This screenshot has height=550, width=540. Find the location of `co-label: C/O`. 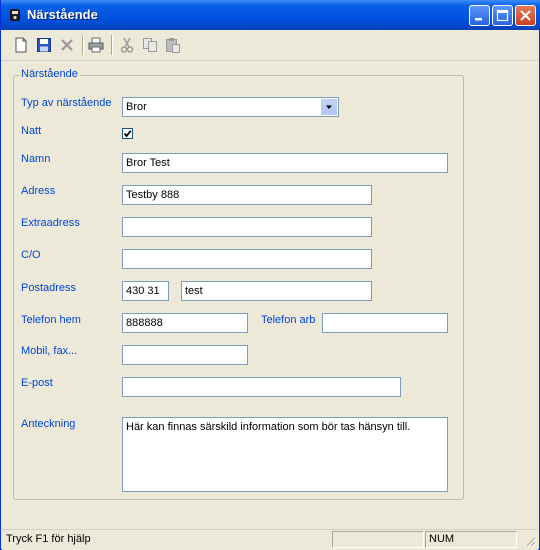

co-label: C/O is located at coordinates (31, 255).